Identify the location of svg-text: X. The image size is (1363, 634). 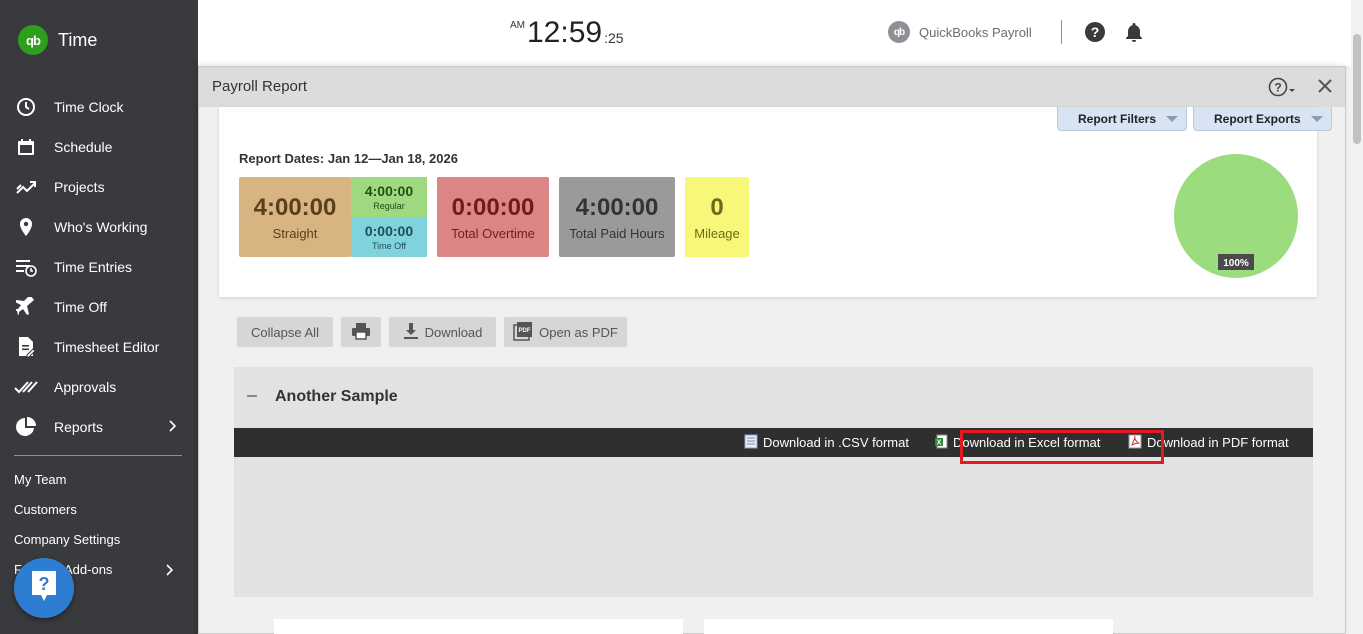
(939, 442).